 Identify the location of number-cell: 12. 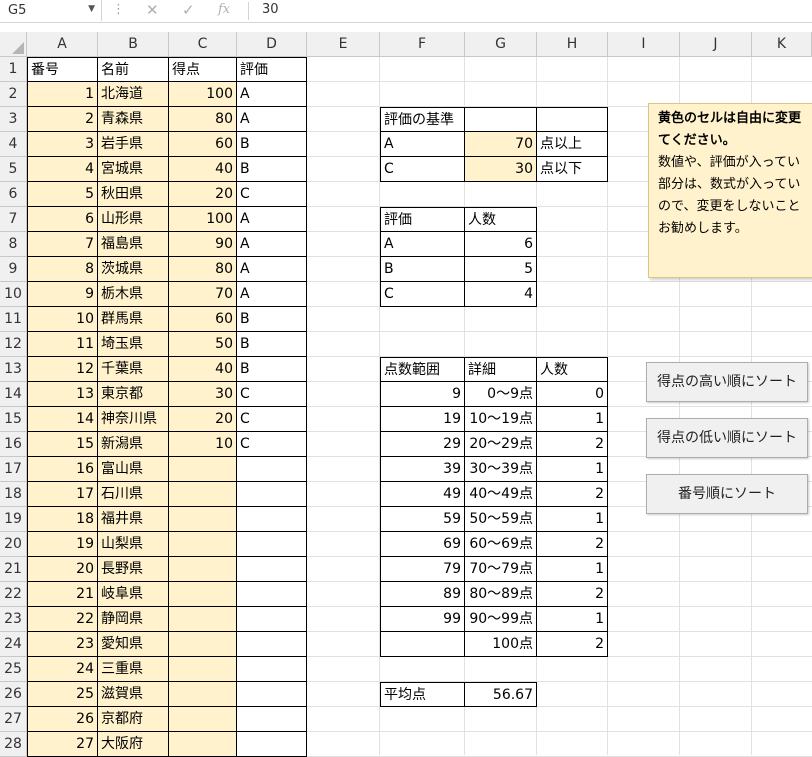
(62, 369).